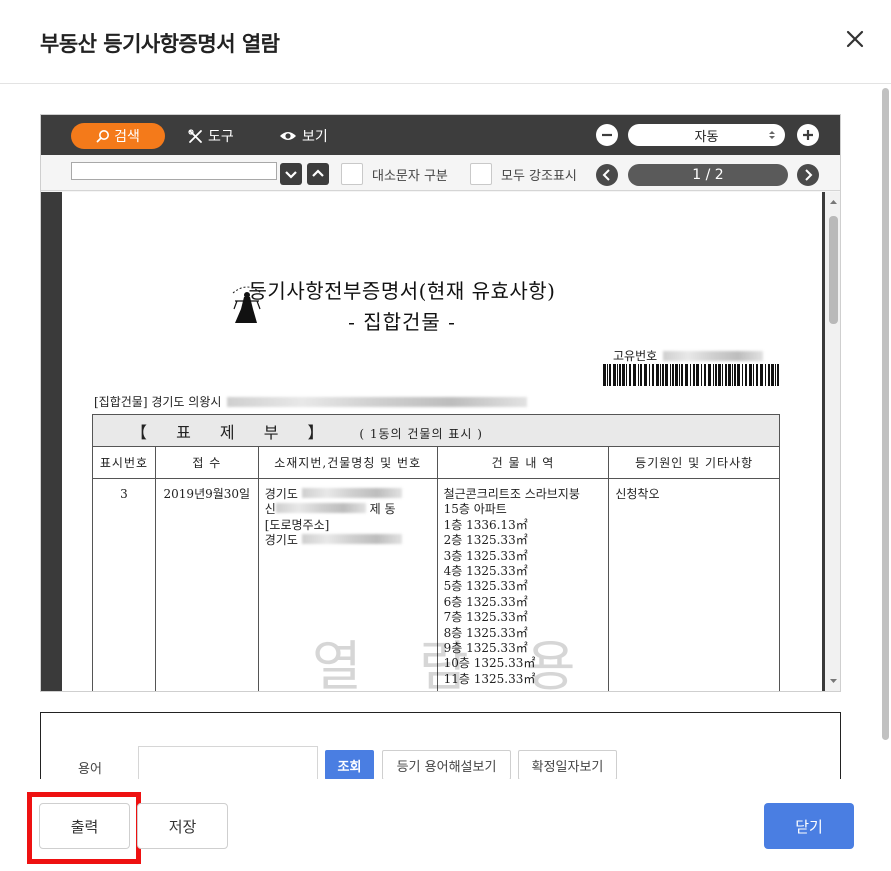  Describe the element at coordinates (539, 176) in the screenshot. I see `highlight-all-label: 모두 강조표시` at that location.